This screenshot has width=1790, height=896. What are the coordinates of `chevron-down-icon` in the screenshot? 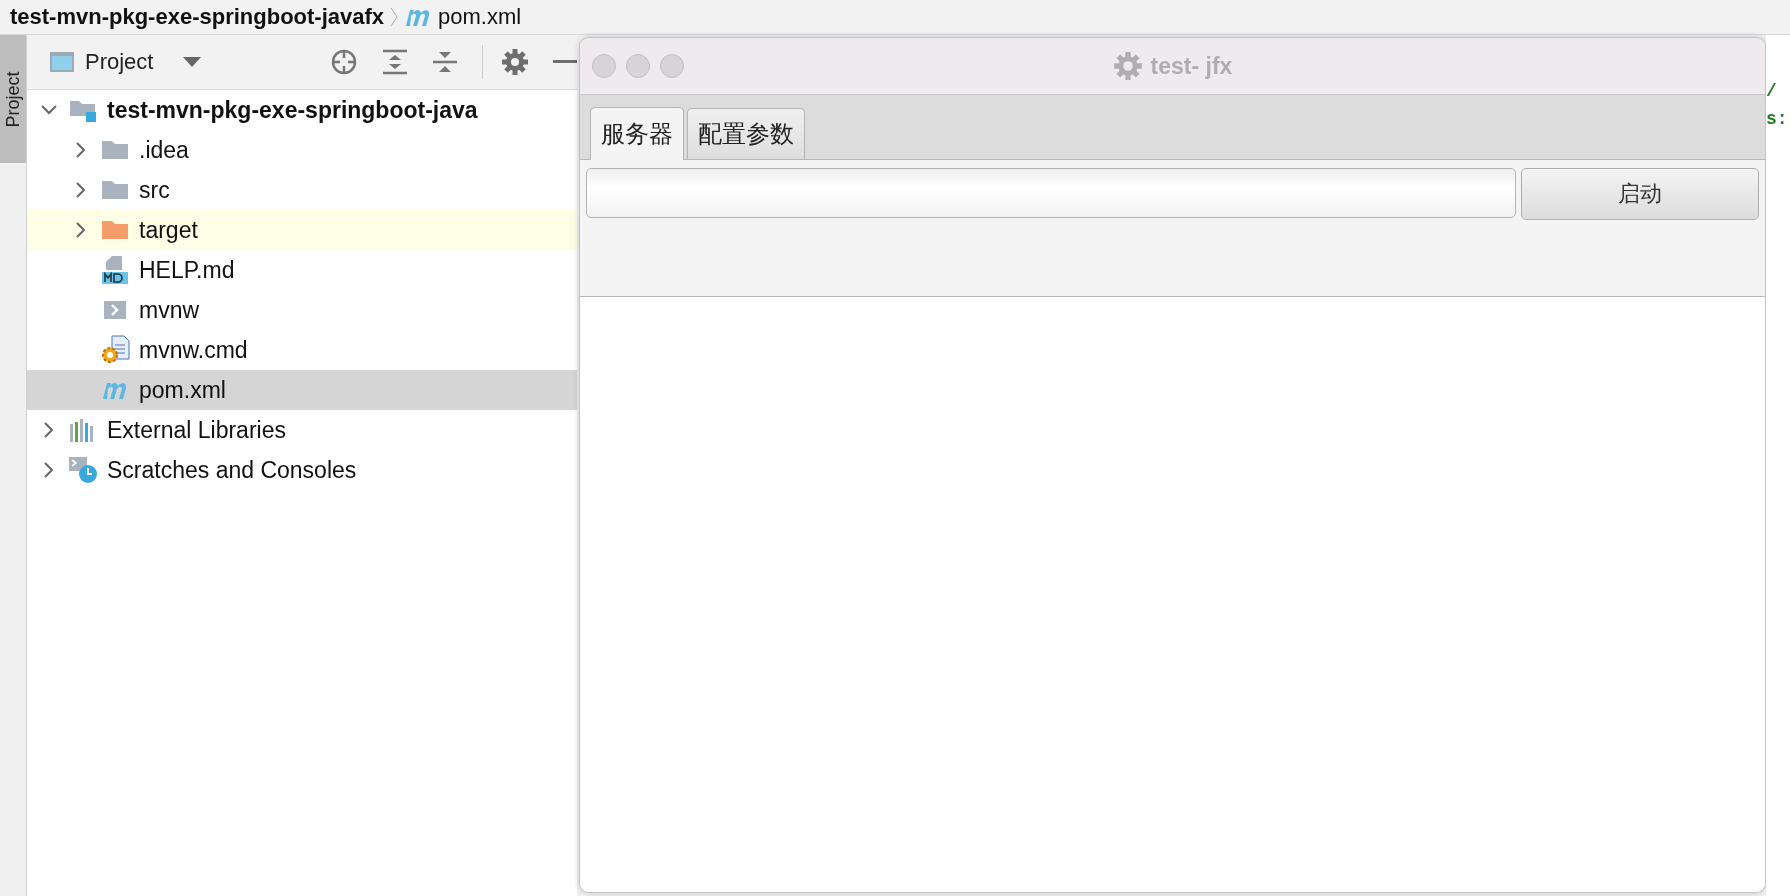 It's located at (49, 110).